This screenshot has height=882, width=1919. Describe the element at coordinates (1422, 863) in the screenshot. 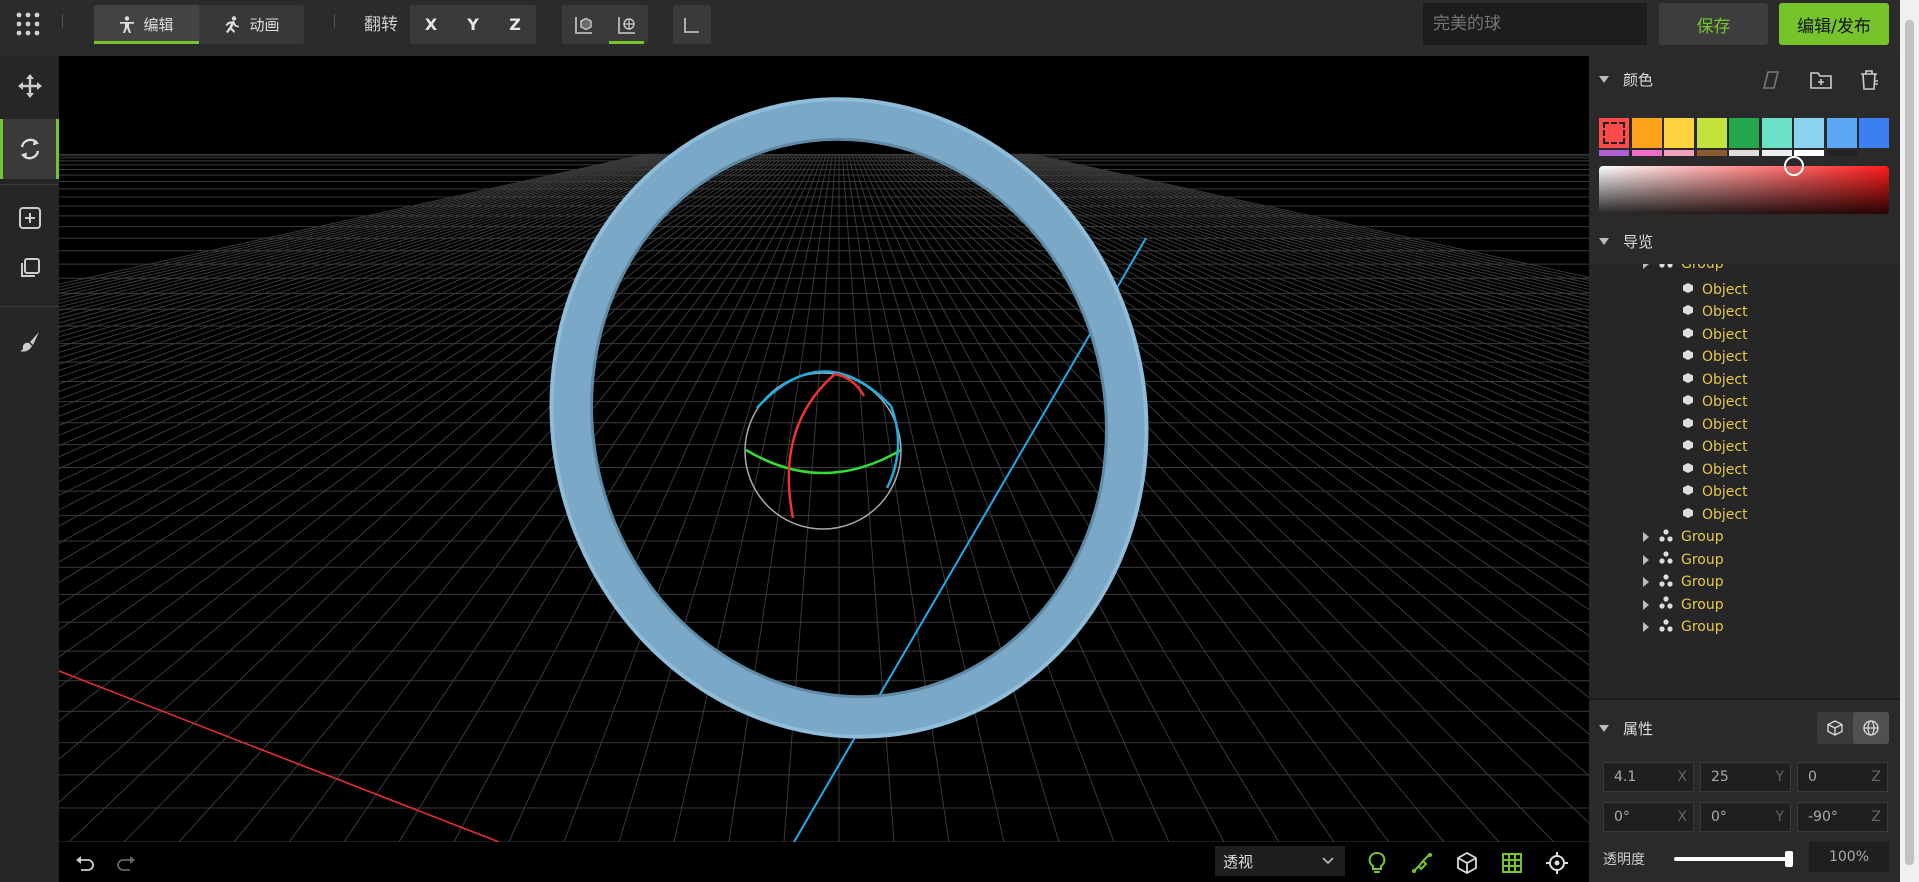

I see `pen-tool-button` at that location.